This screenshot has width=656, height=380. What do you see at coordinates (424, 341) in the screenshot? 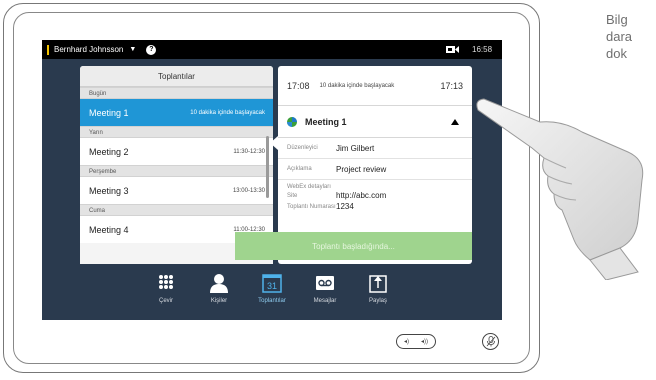
I see `volume-up-icon: ◂))` at bounding box center [424, 341].